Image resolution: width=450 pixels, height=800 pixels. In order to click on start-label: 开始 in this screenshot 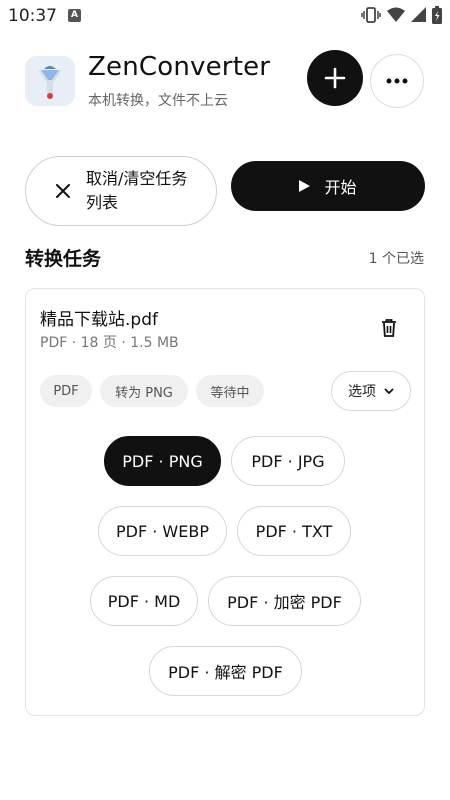, I will do `click(340, 187)`.